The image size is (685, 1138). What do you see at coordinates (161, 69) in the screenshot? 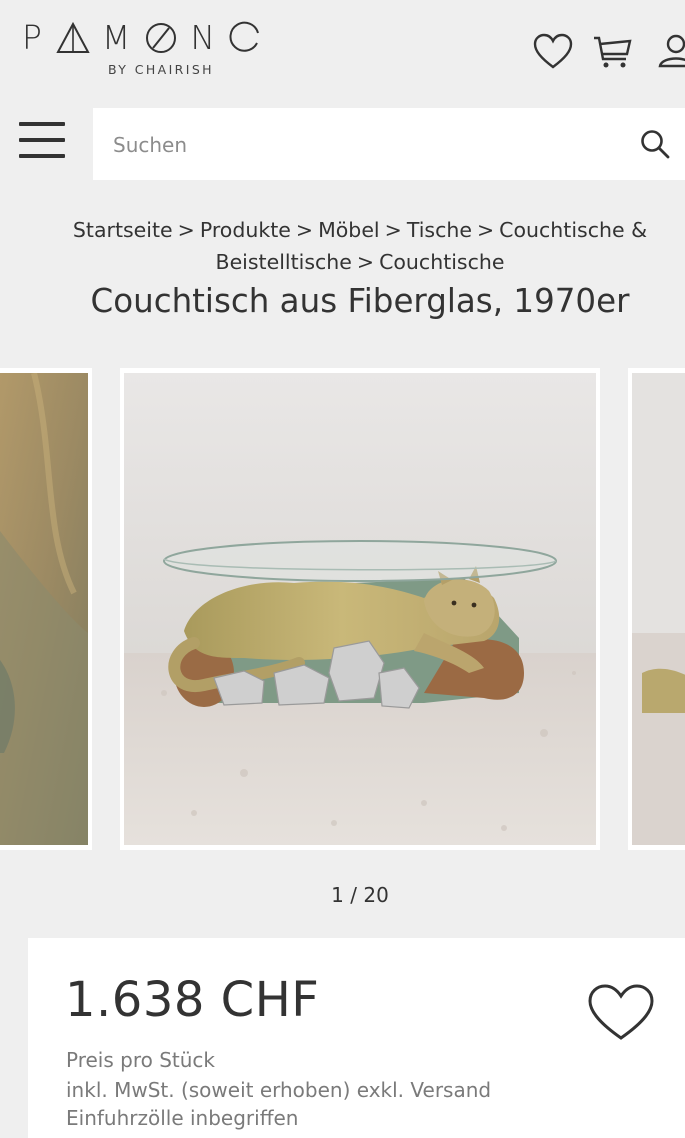
I see `logo-subtitle: BY CHAIRISH` at bounding box center [161, 69].